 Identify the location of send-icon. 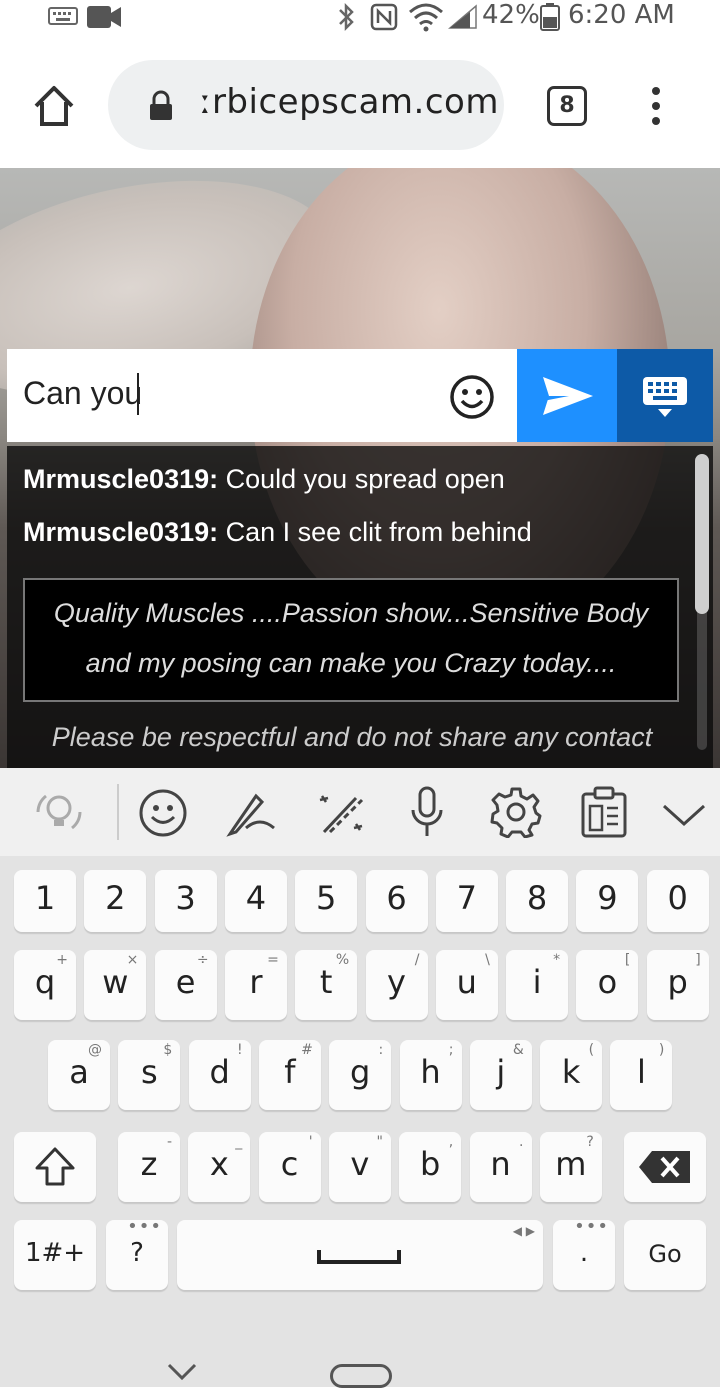
(568, 396).